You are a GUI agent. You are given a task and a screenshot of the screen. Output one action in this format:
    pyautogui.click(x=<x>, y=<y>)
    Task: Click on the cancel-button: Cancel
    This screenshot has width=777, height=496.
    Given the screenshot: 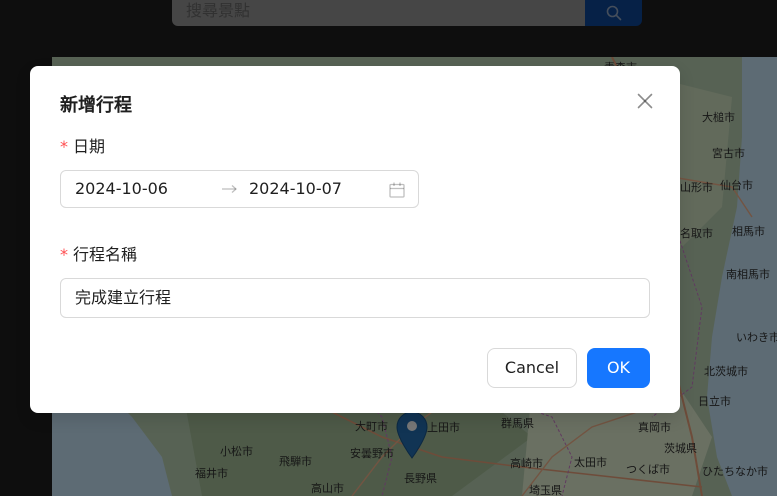 What is the action you would take?
    pyautogui.click(x=532, y=368)
    